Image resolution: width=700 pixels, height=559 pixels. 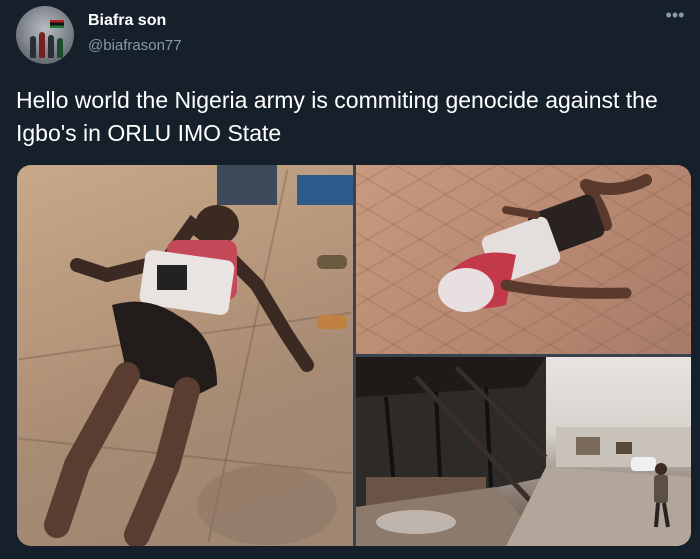 What do you see at coordinates (135, 45) in the screenshot?
I see `user-handle: @biafrason77` at bounding box center [135, 45].